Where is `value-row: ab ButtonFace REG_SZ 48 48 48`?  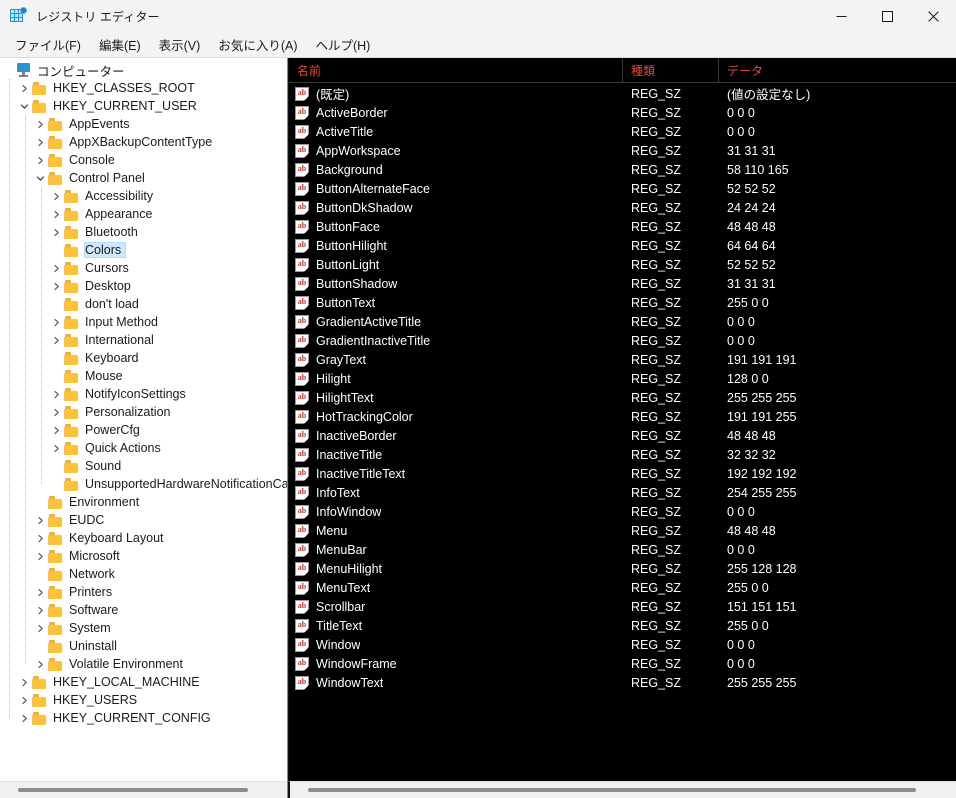
value-row: ab ButtonFace REG_SZ 48 48 48 is located at coordinates (622, 226).